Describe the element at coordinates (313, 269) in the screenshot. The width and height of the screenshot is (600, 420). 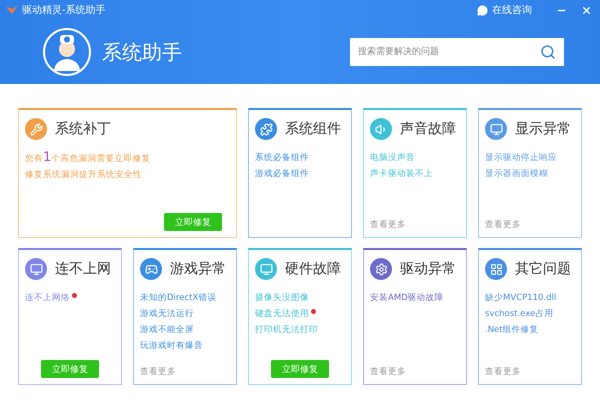
I see `card-title: 硬件故障` at that location.